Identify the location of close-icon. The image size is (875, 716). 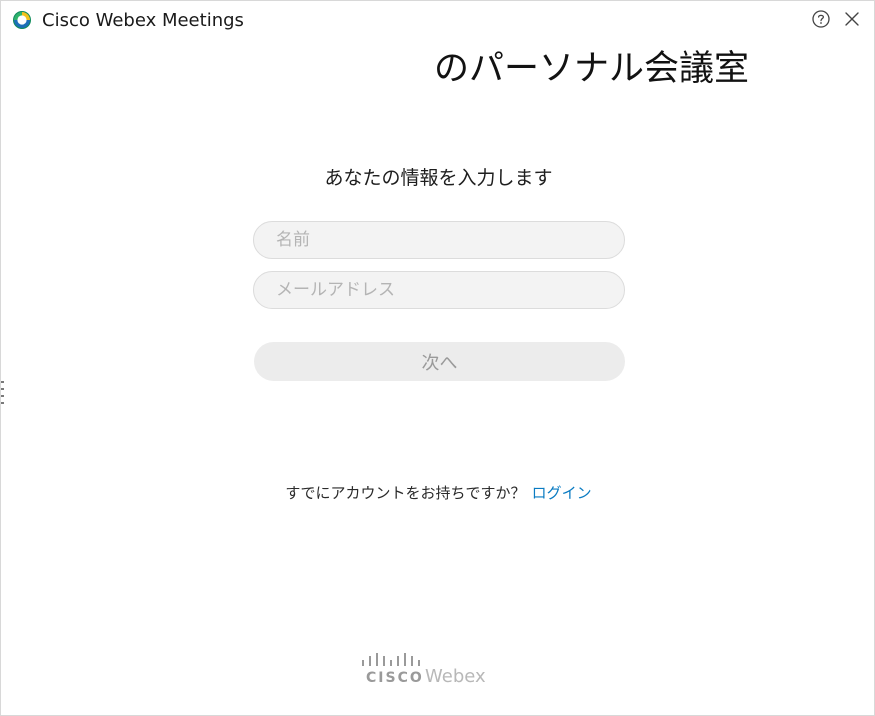
(852, 19).